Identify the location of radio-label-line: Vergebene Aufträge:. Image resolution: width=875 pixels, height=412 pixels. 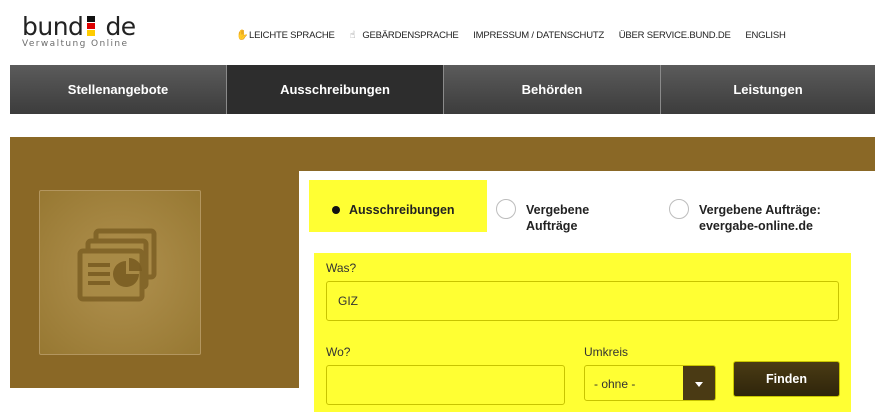
(760, 210).